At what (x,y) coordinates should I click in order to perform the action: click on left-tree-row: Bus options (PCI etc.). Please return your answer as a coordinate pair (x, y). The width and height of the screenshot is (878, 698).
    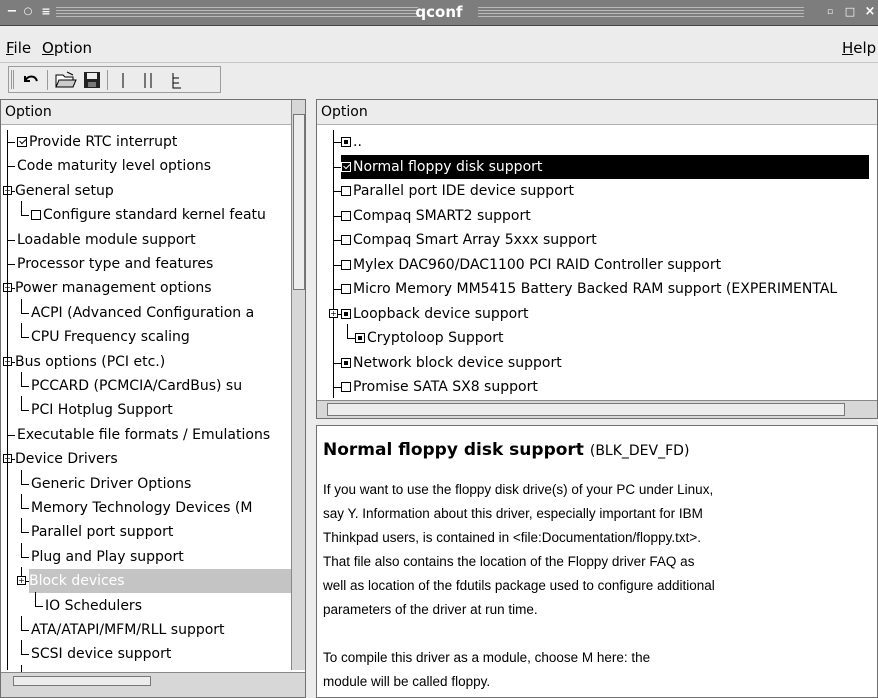
    Looking at the image, I should click on (154, 362).